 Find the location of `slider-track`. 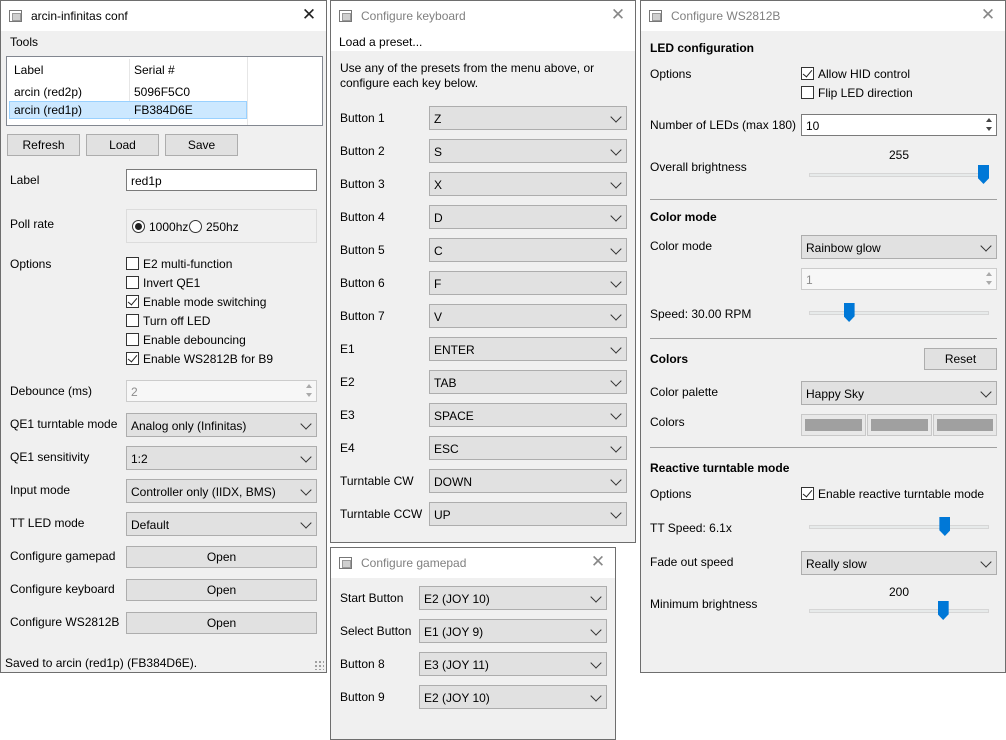

slider-track is located at coordinates (899, 313).